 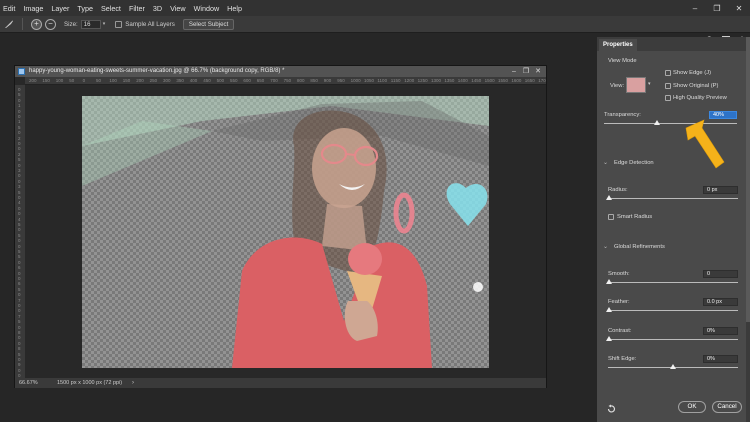 What do you see at coordinates (36, 24) in the screenshot?
I see `add-to-selection-icon: +` at bounding box center [36, 24].